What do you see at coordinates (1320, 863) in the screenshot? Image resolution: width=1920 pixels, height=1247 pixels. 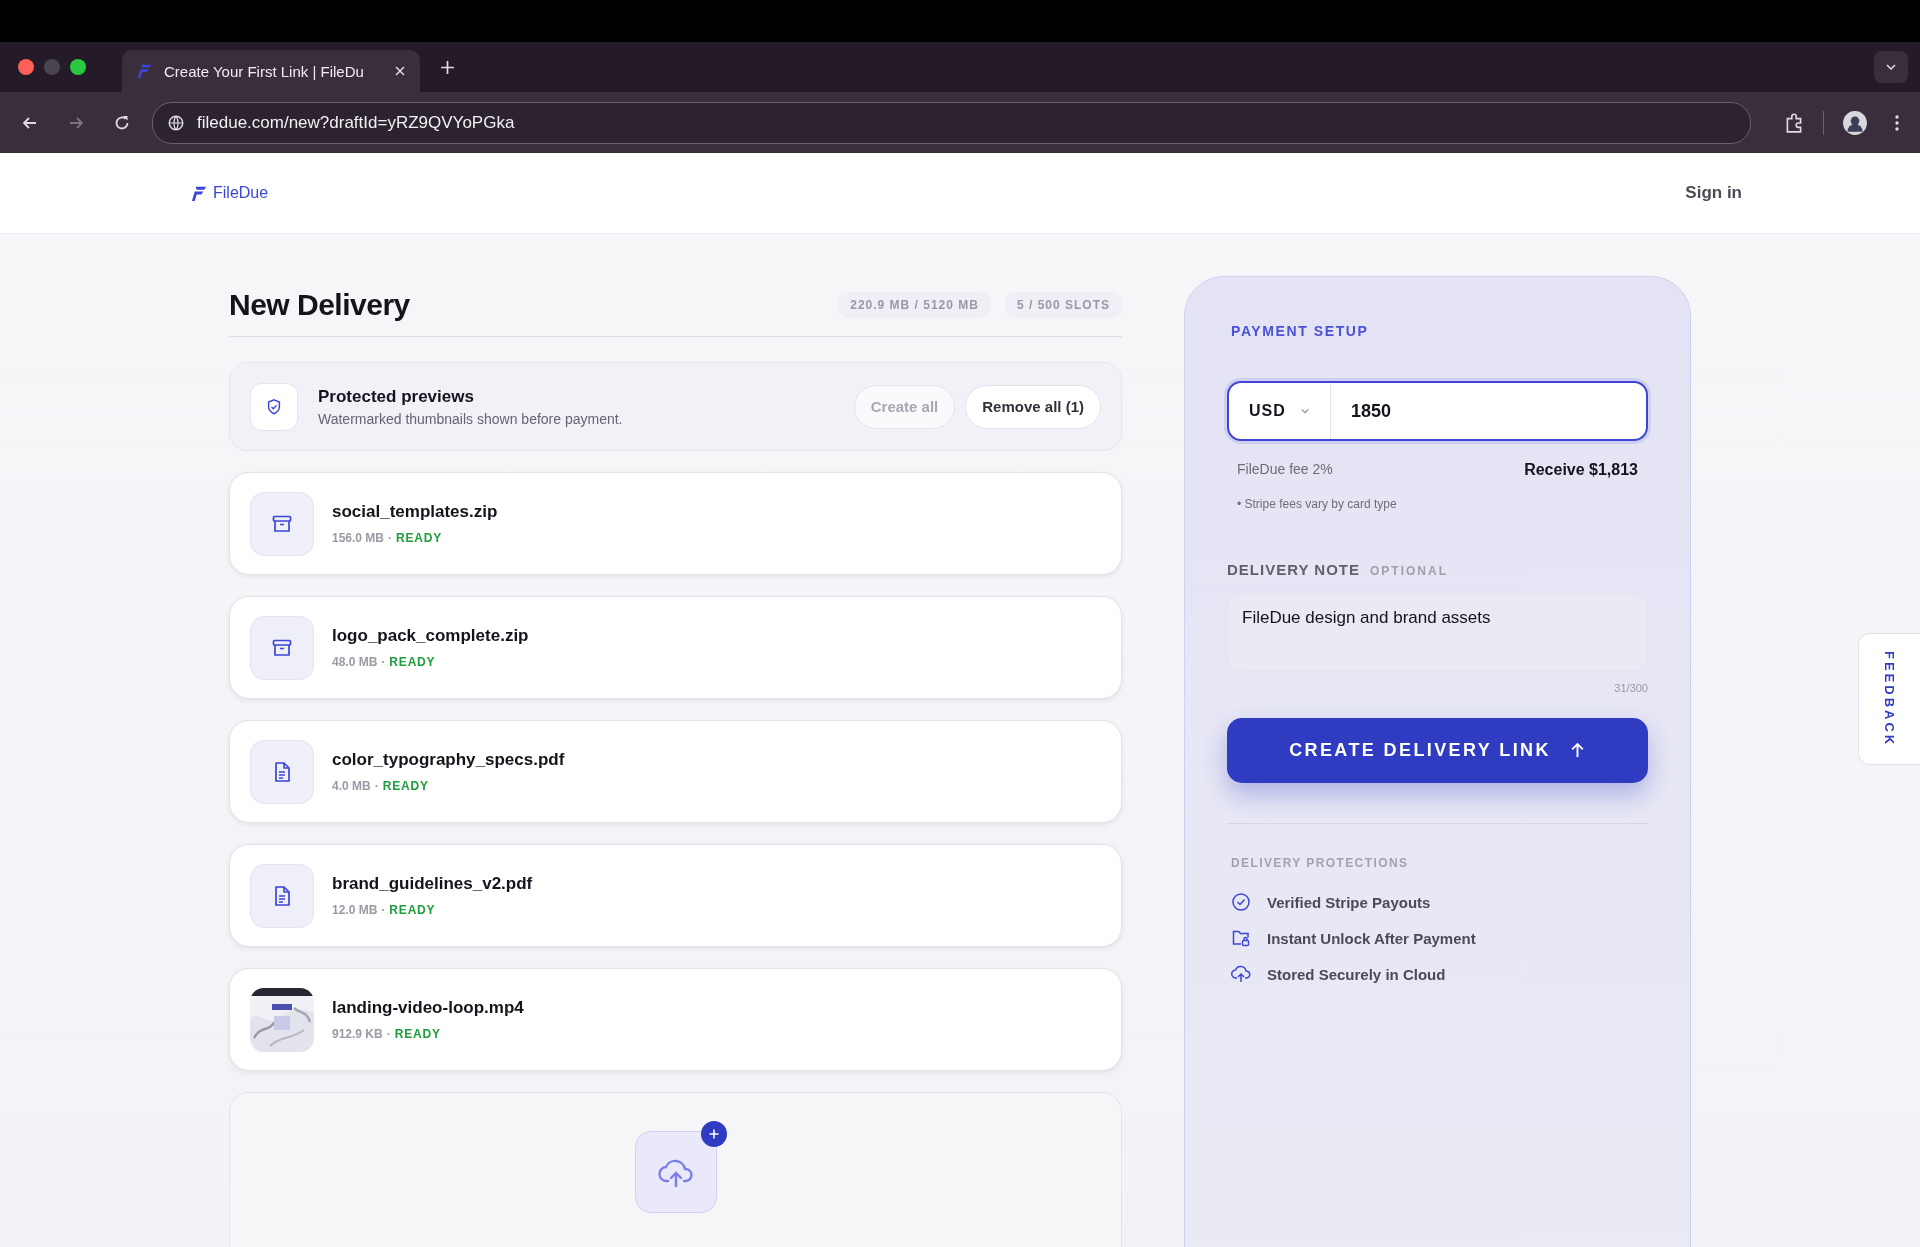 I see `section-heading: DELIVERY PROTECTIONS` at bounding box center [1320, 863].